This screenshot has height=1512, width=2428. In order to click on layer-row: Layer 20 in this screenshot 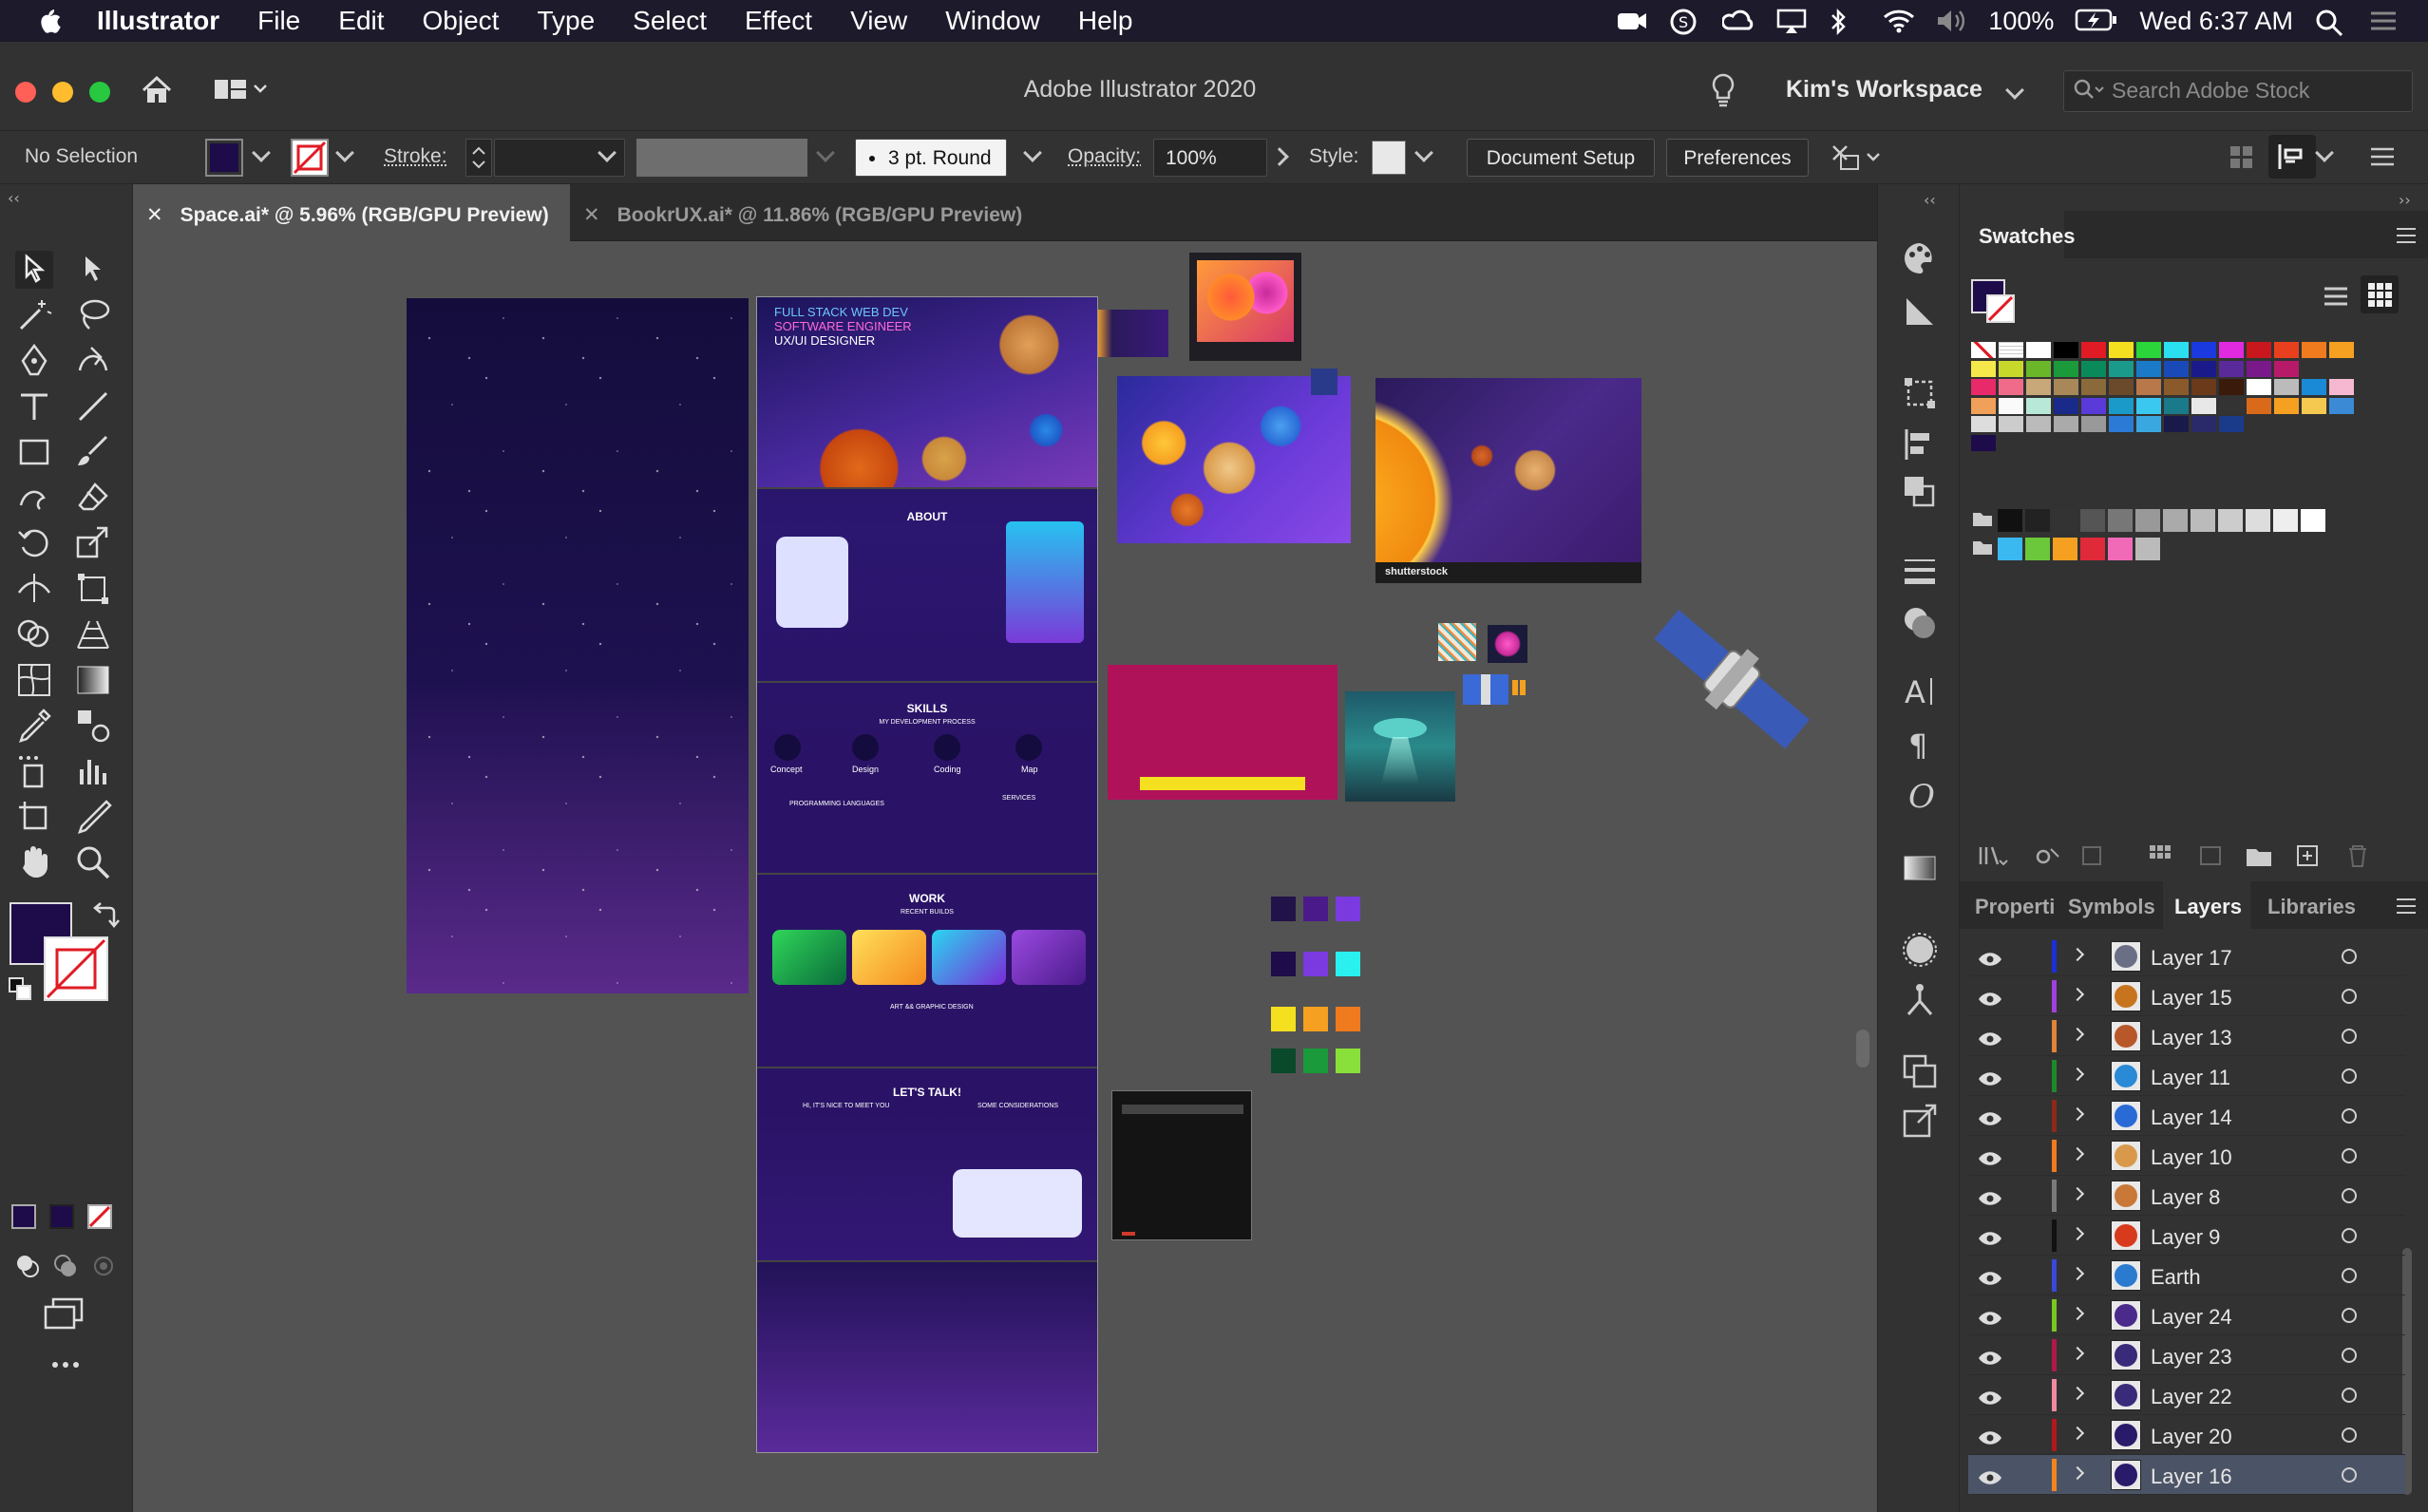, I will do `click(2187, 1435)`.